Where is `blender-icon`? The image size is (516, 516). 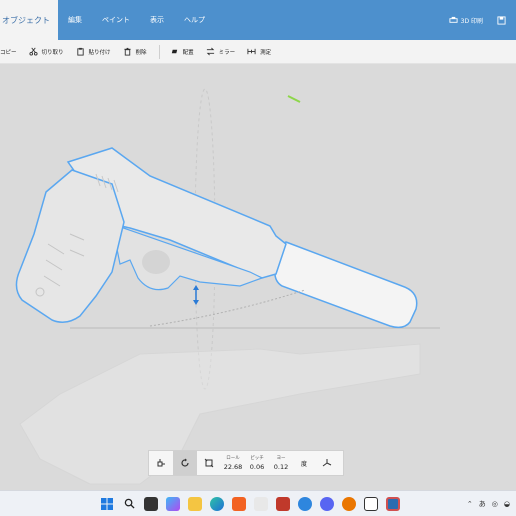
blender-icon is located at coordinates (349, 503).